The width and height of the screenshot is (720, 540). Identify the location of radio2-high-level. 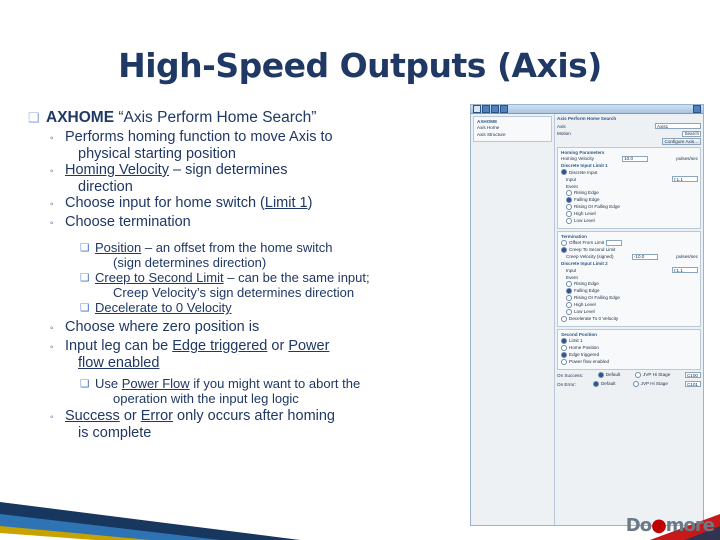
(569, 304).